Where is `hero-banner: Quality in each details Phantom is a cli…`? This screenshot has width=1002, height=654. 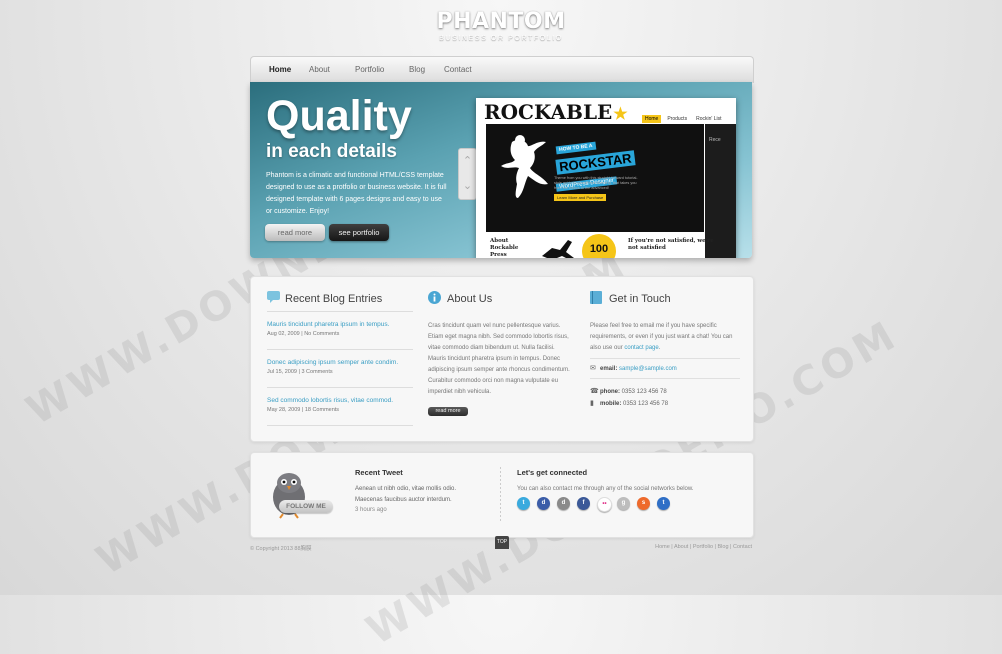 hero-banner: Quality in each details Phantom is a cli… is located at coordinates (501, 170).